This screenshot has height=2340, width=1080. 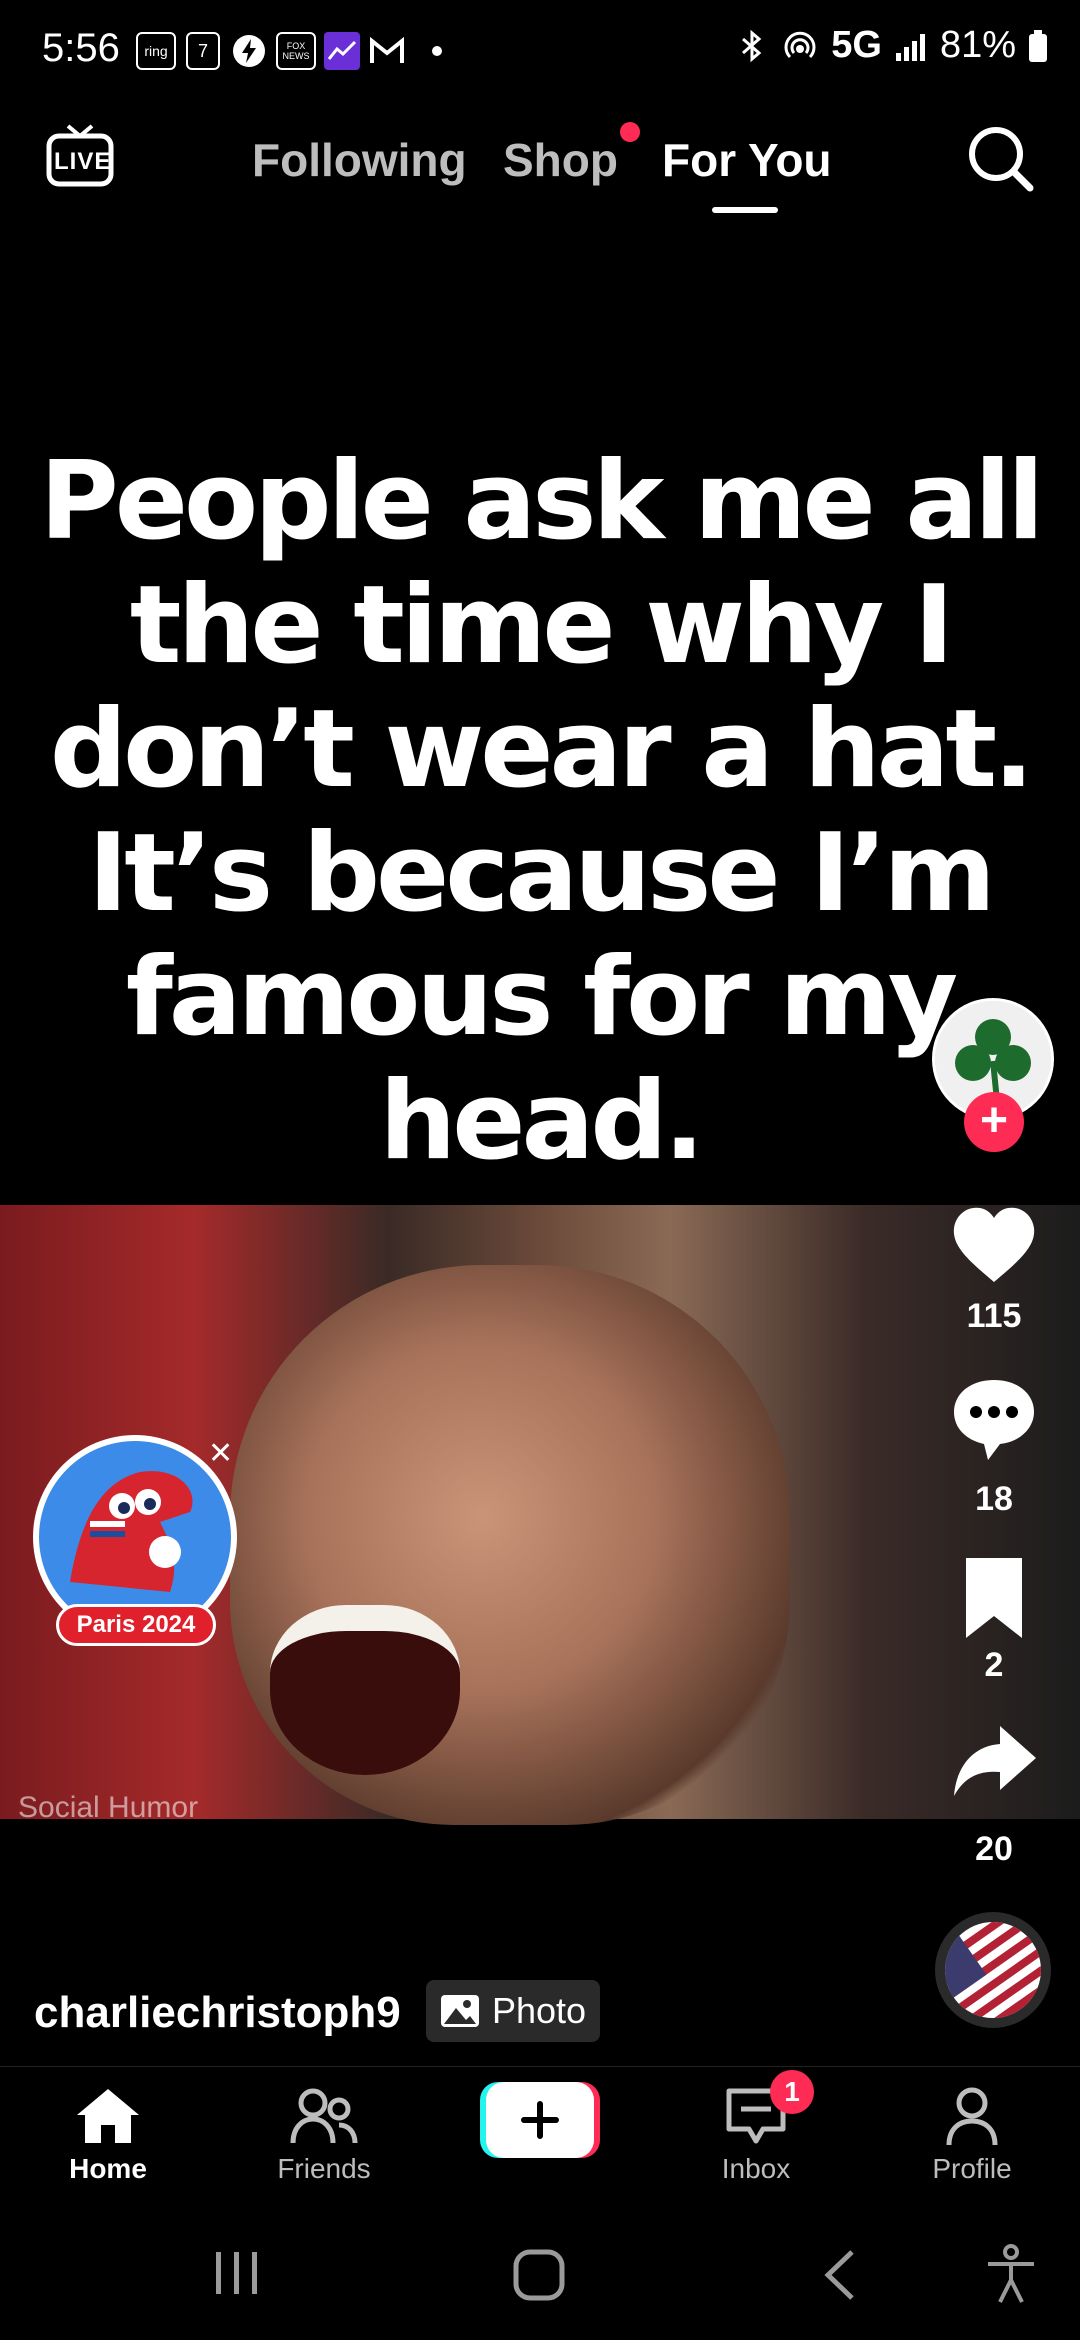 I want to click on tab-following: Following, so click(x=359, y=160).